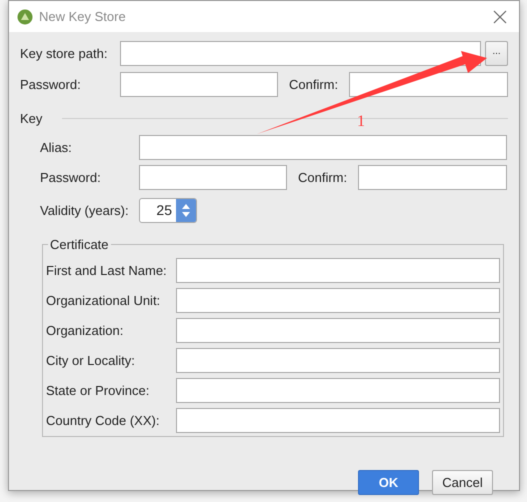 This screenshot has height=502, width=527. Describe the element at coordinates (186, 210) in the screenshot. I see `stepper-arrows-icon` at that location.